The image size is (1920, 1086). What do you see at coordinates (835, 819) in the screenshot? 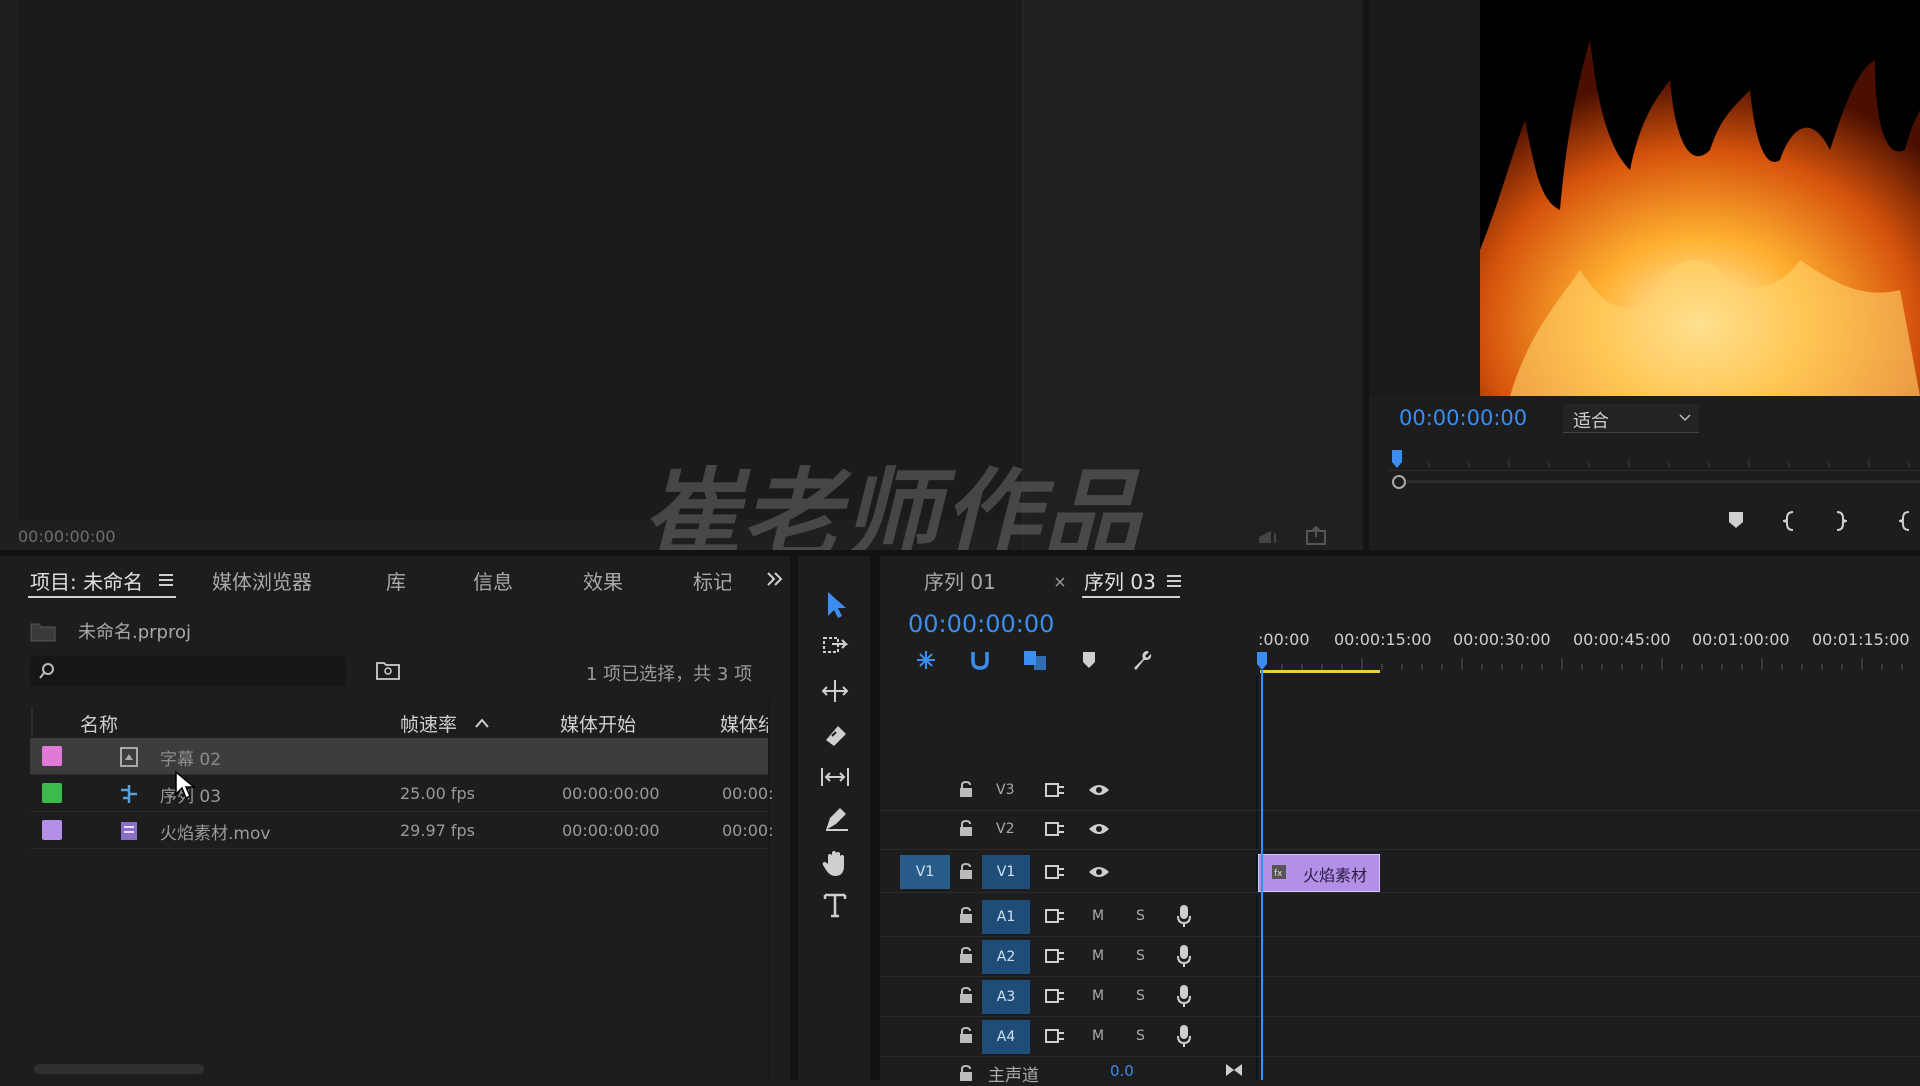
I see `pen-tool-icon` at bounding box center [835, 819].